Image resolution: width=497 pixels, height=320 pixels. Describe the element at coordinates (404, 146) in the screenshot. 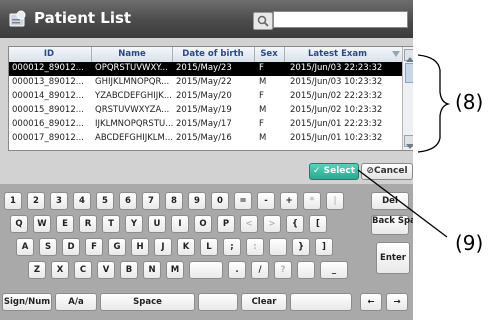

I see `callout-lines` at that location.